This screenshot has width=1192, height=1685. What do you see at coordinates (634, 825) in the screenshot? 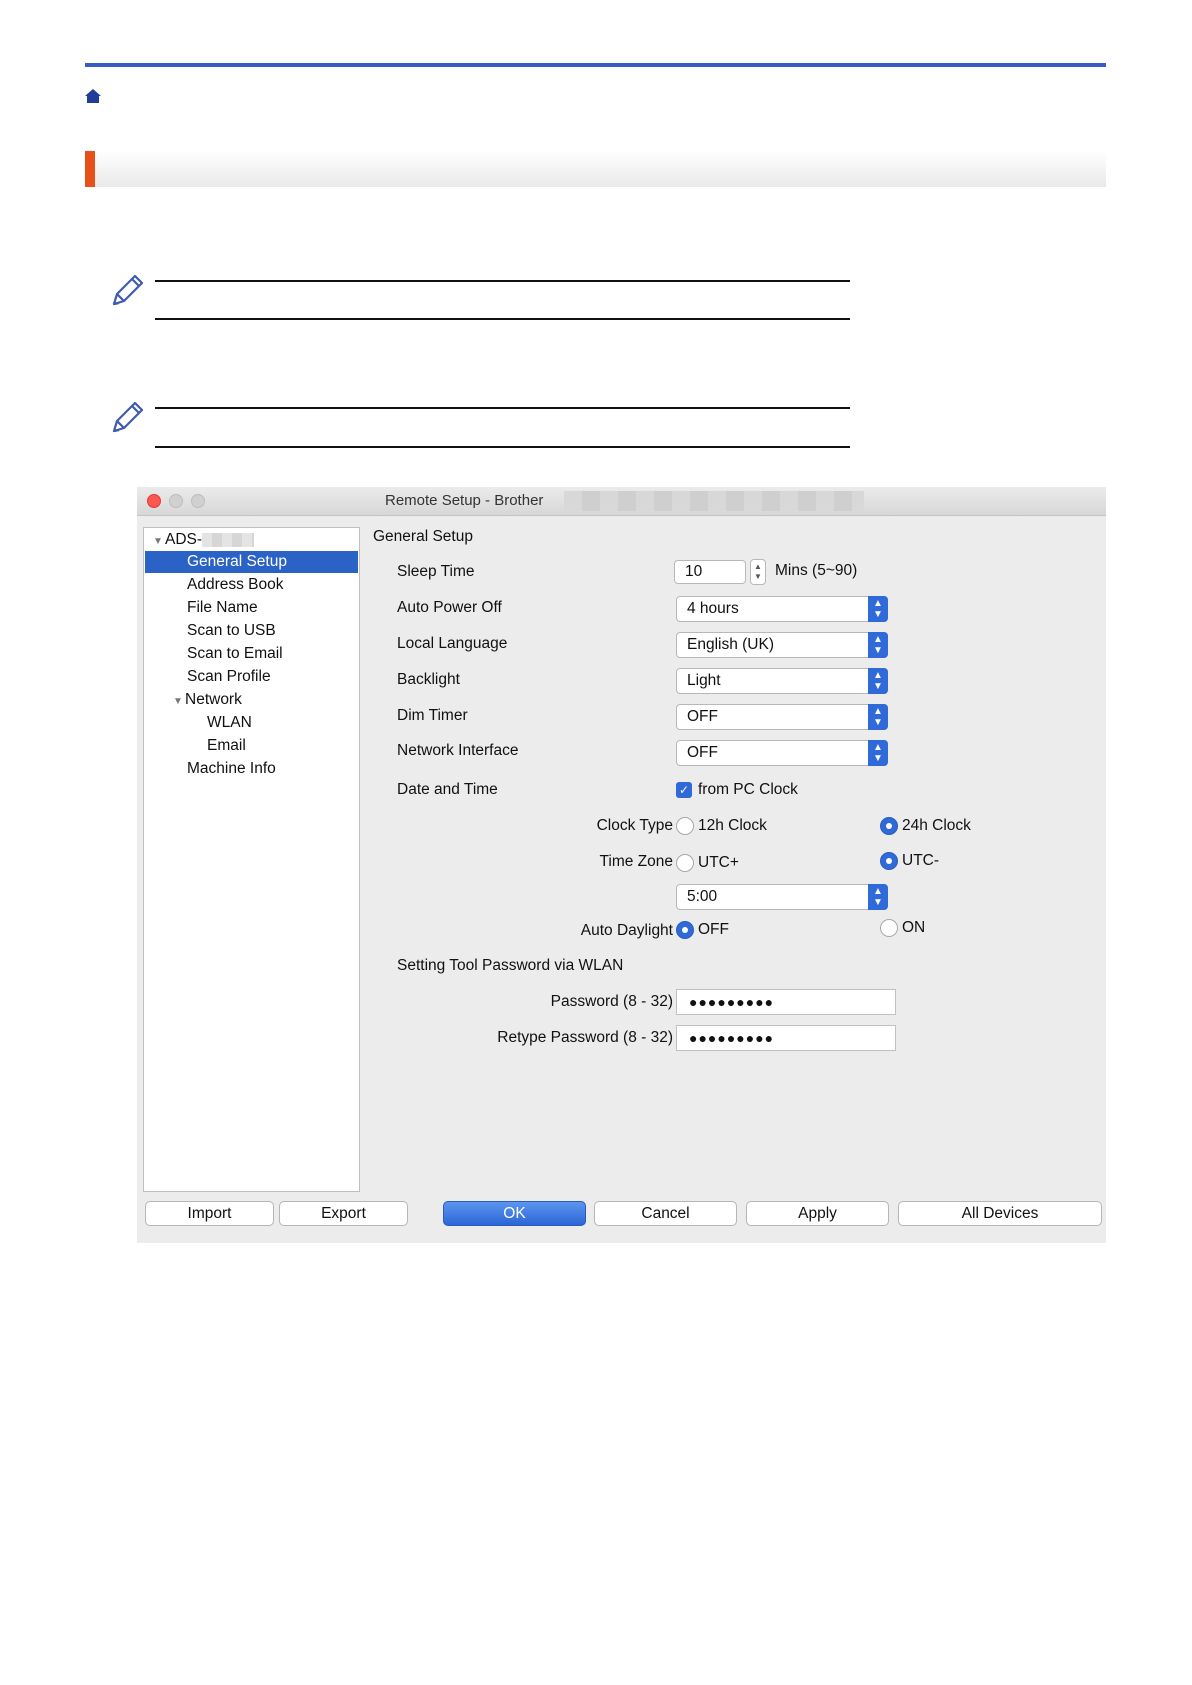
I see `clock-type-label: Clock Type` at bounding box center [634, 825].